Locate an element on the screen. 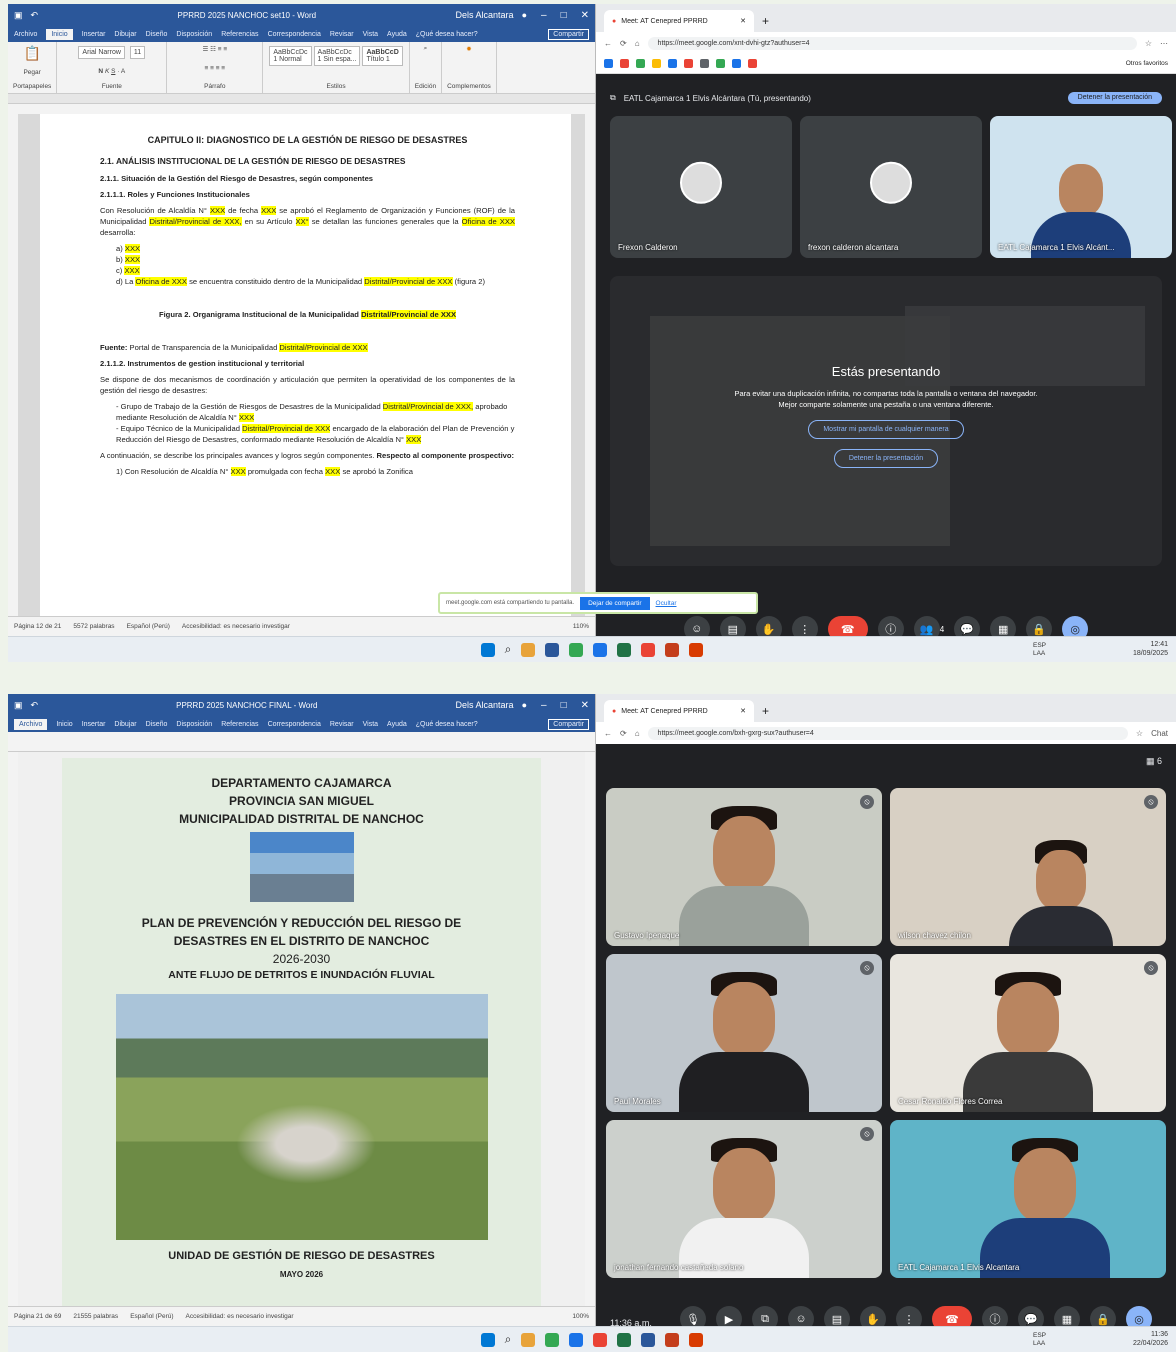  font-name-select: Arial Narrow is located at coordinates (101, 52).